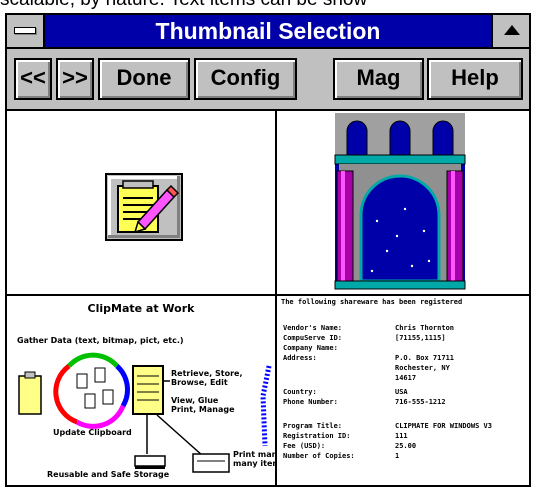 The width and height of the screenshot is (540, 491). What do you see at coordinates (400, 201) in the screenshot?
I see `castle-arch-image` at bounding box center [400, 201].